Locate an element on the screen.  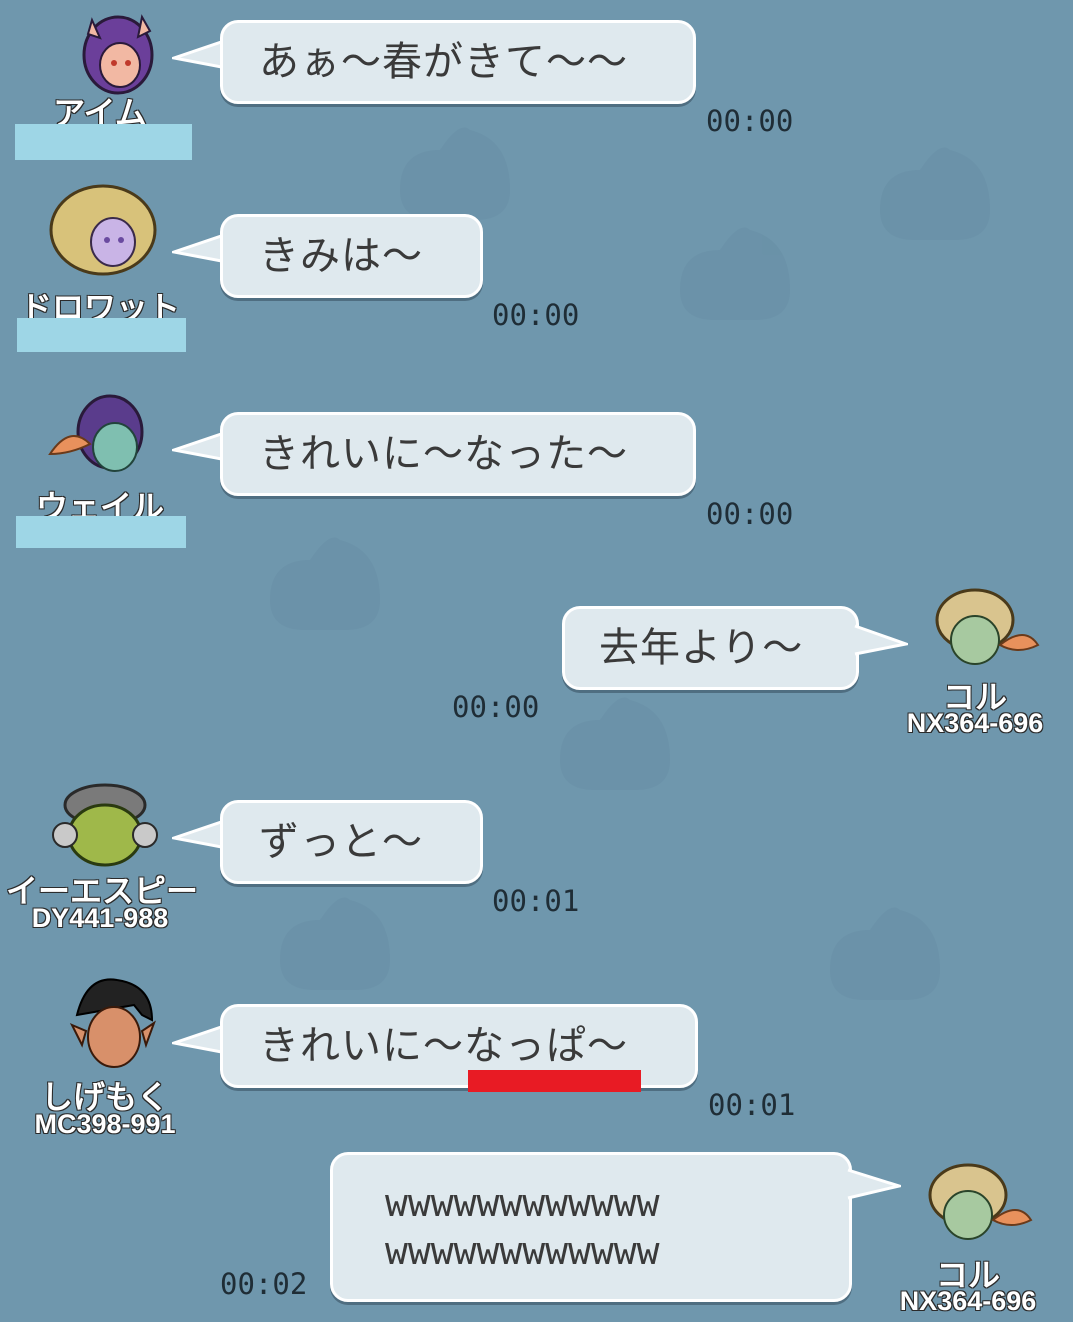
message-bubble: きれいに～なった～ is located at coordinates (458, 454).